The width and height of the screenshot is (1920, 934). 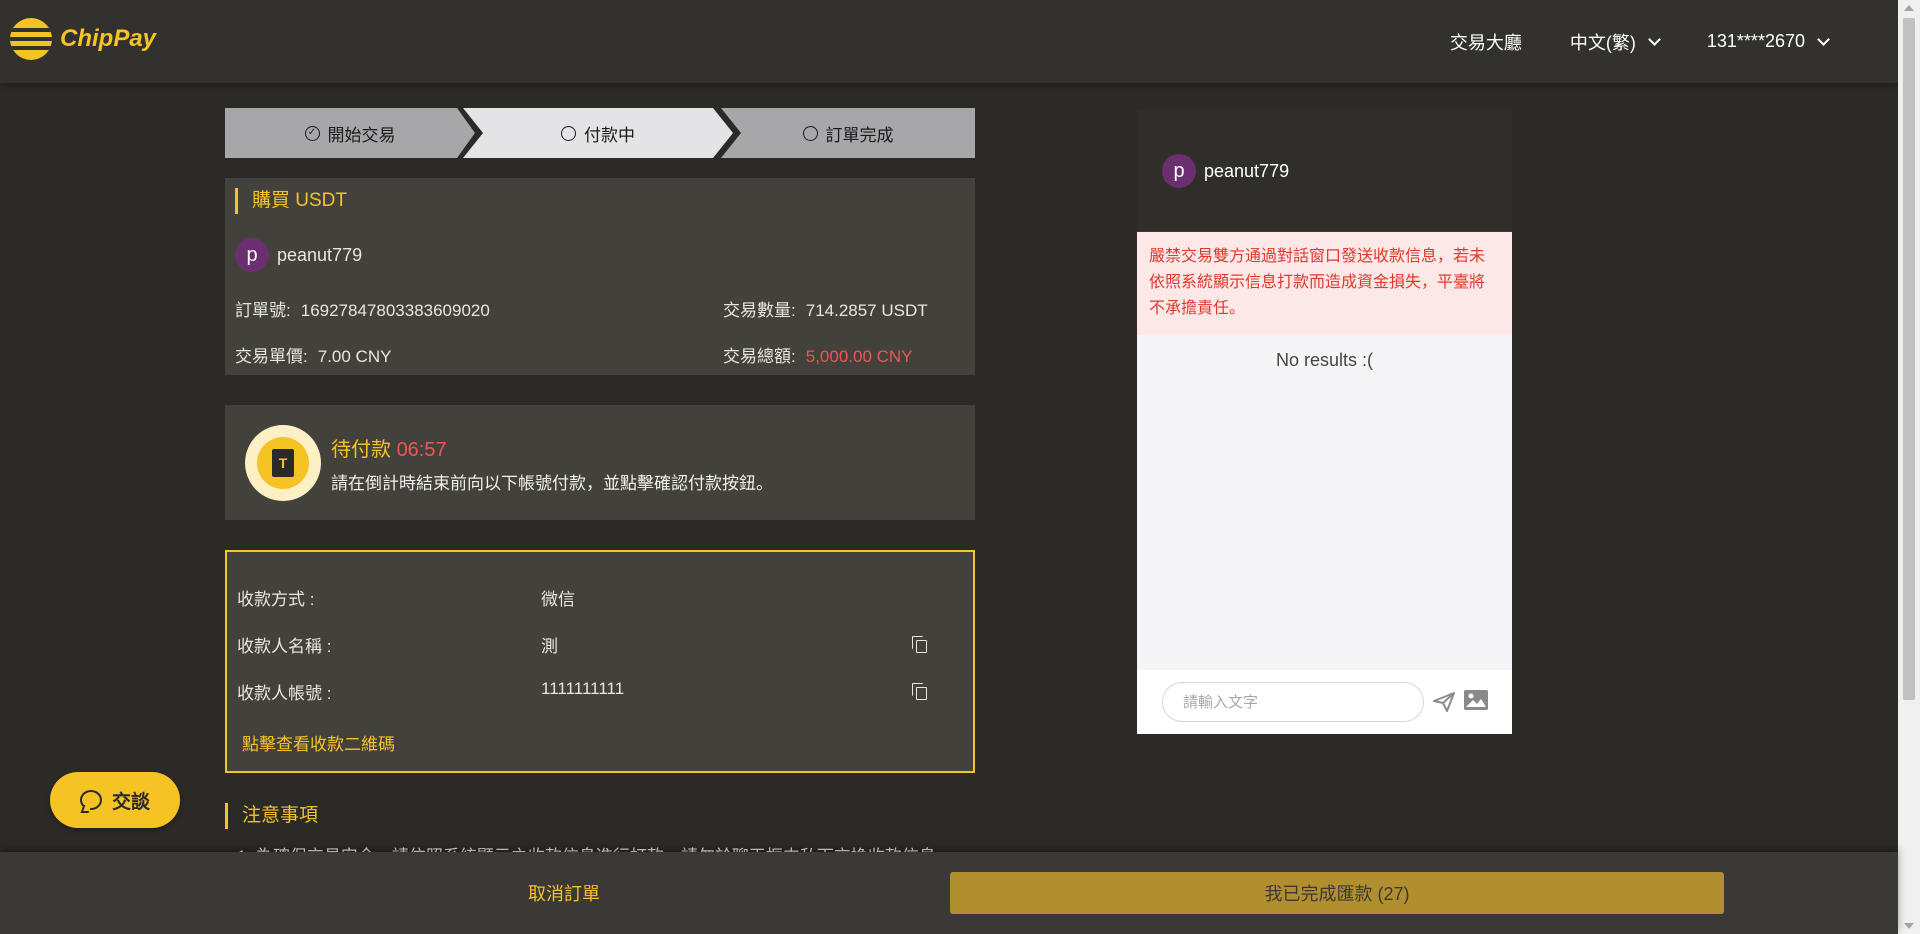 I want to click on chat-empty-text: No results :(, so click(x=1324, y=360).